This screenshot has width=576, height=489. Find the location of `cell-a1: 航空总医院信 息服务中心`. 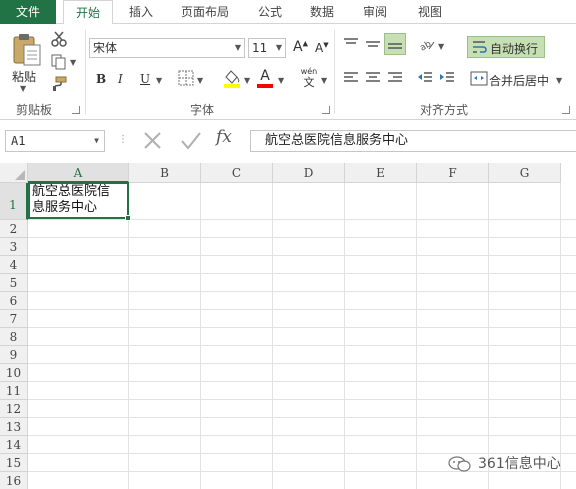

cell-a1: 航空总医院信 息服务中心 is located at coordinates (78, 200).